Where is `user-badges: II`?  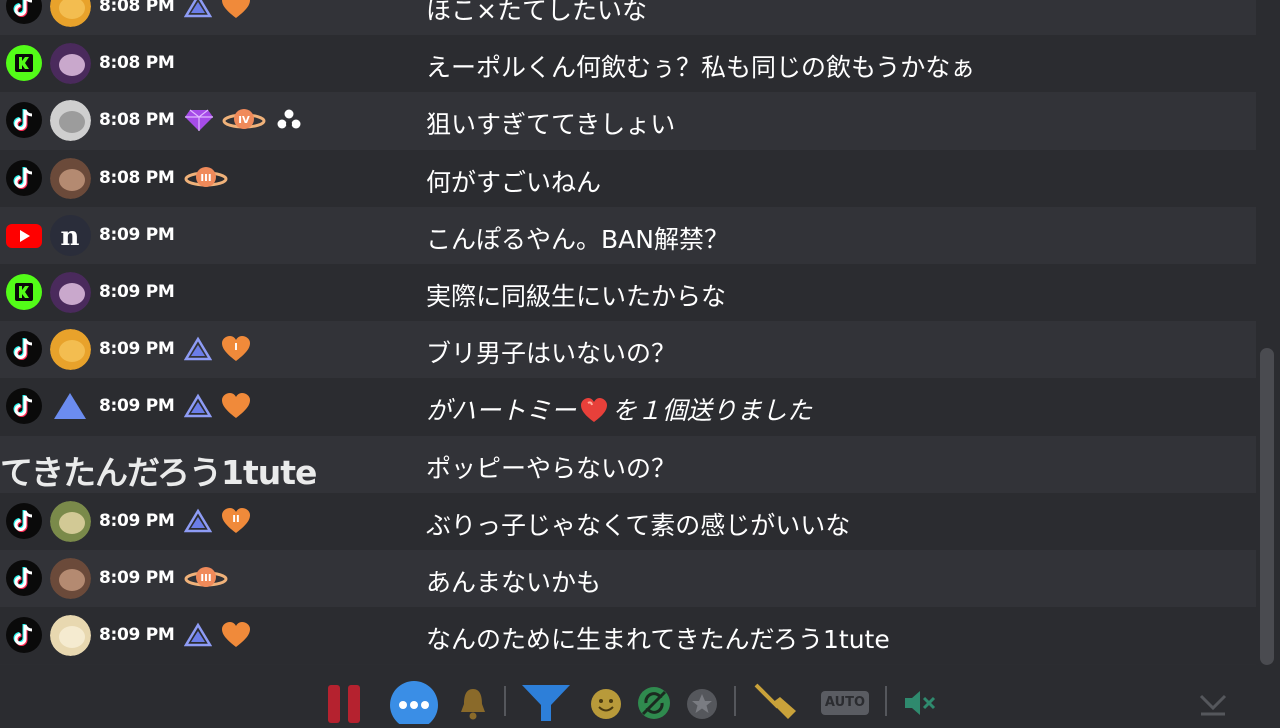
user-badges: II is located at coordinates (217, 523).